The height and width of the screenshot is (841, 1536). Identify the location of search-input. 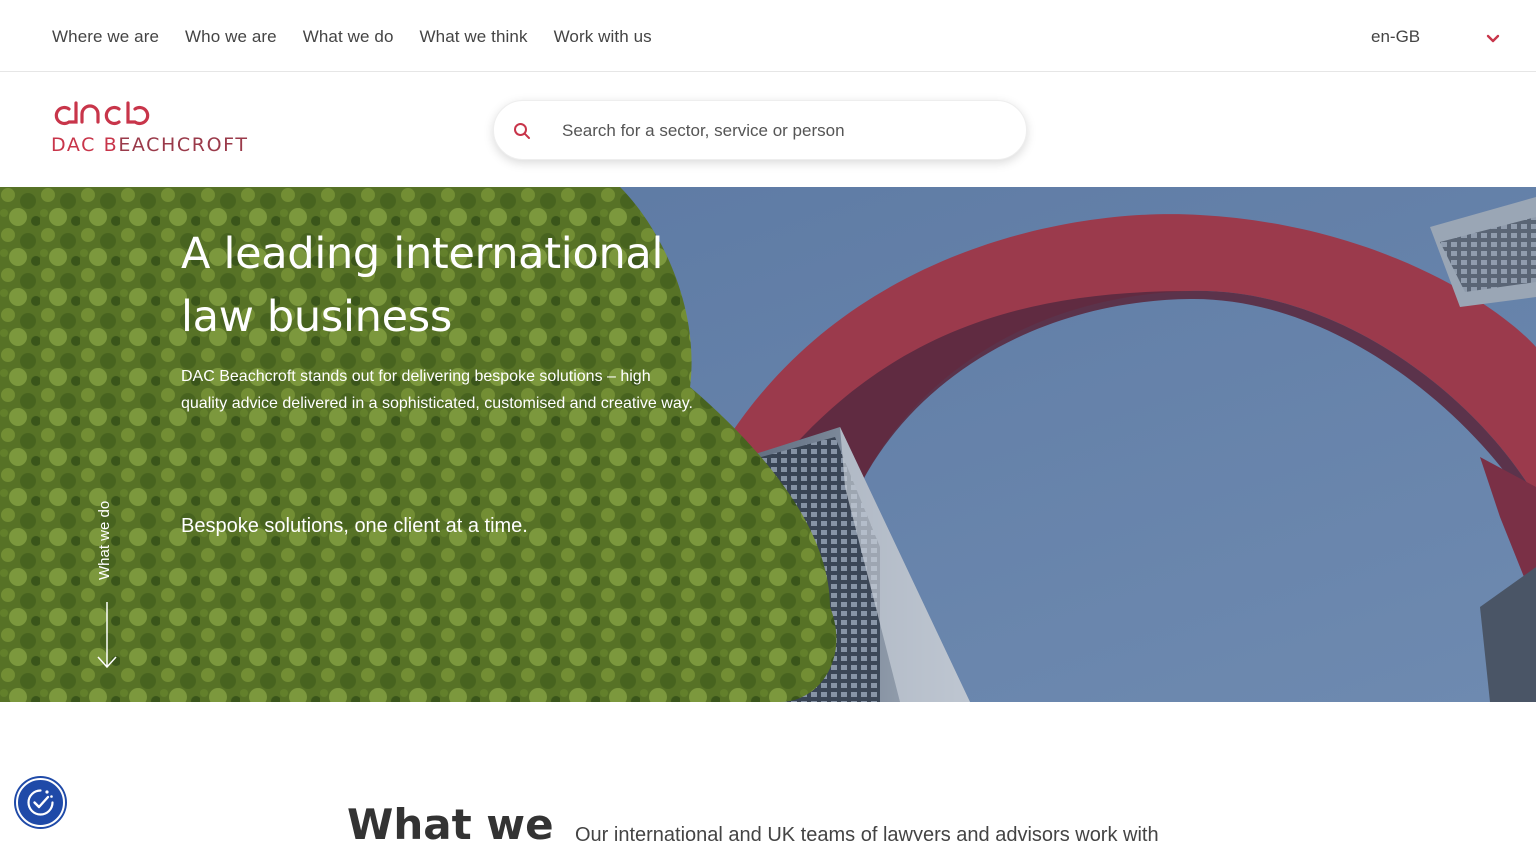
(782, 131).